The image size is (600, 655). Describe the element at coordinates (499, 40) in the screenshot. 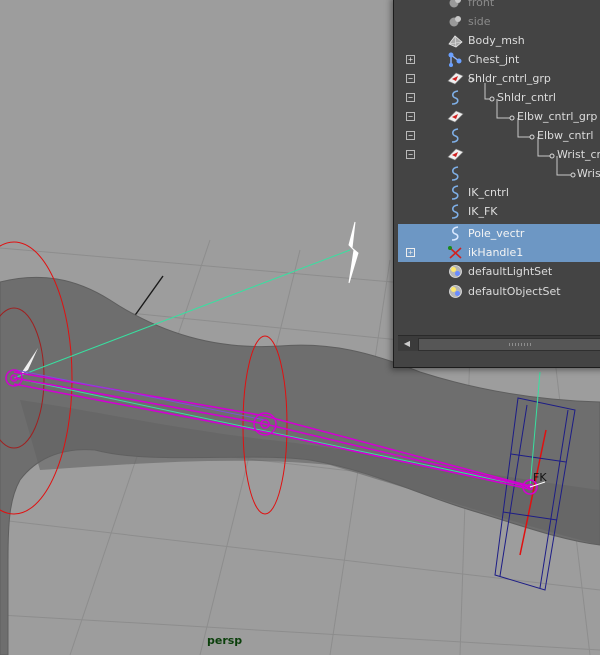

I see `outliner-item-body-msh: Body_msh` at that location.